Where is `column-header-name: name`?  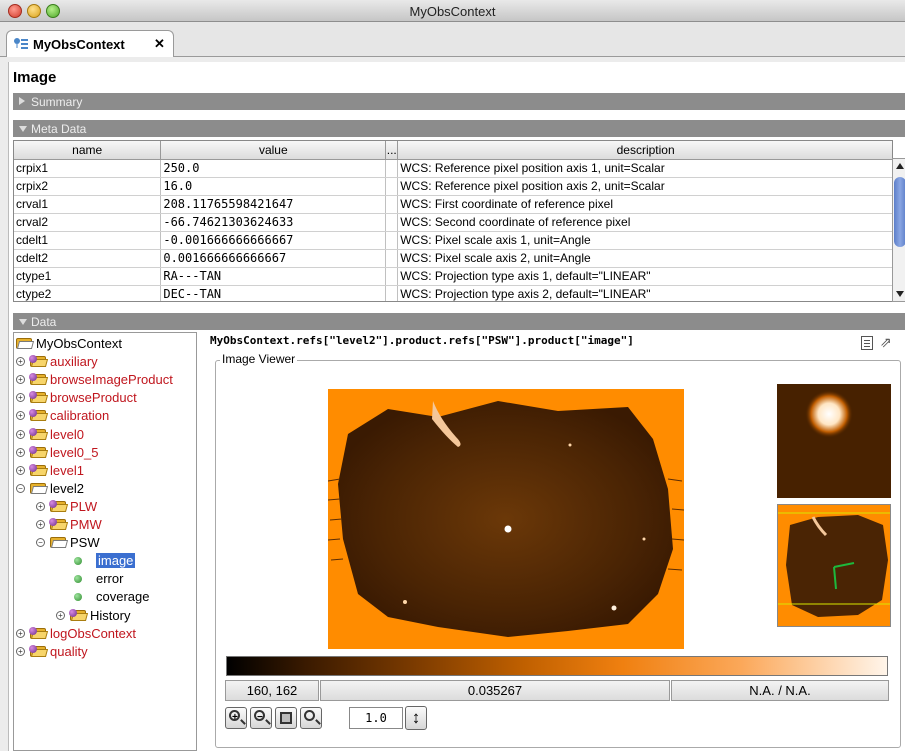
column-header-name: name is located at coordinates (88, 150).